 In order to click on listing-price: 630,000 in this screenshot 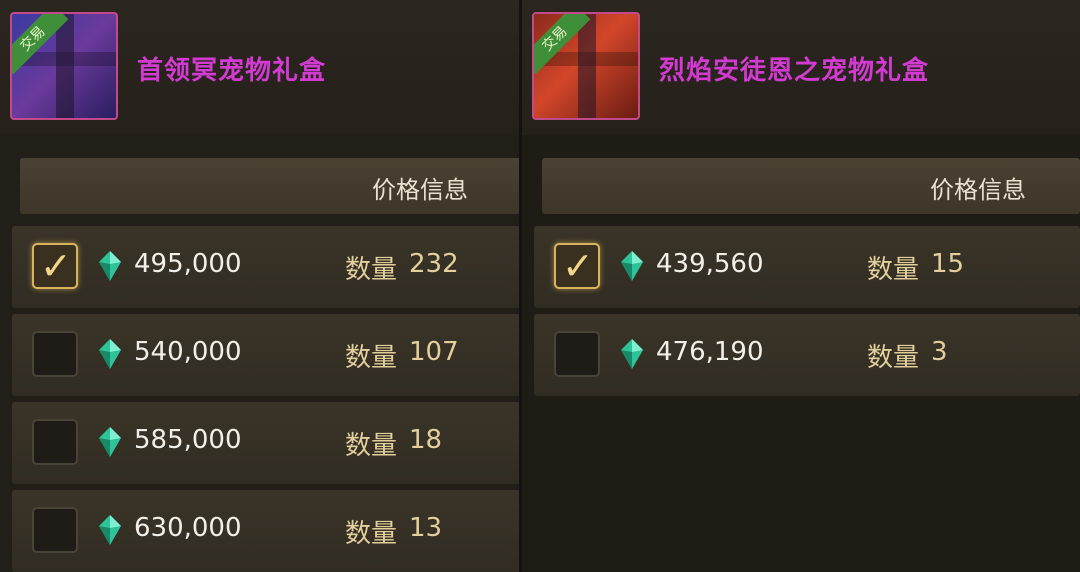, I will do `click(188, 528)`.